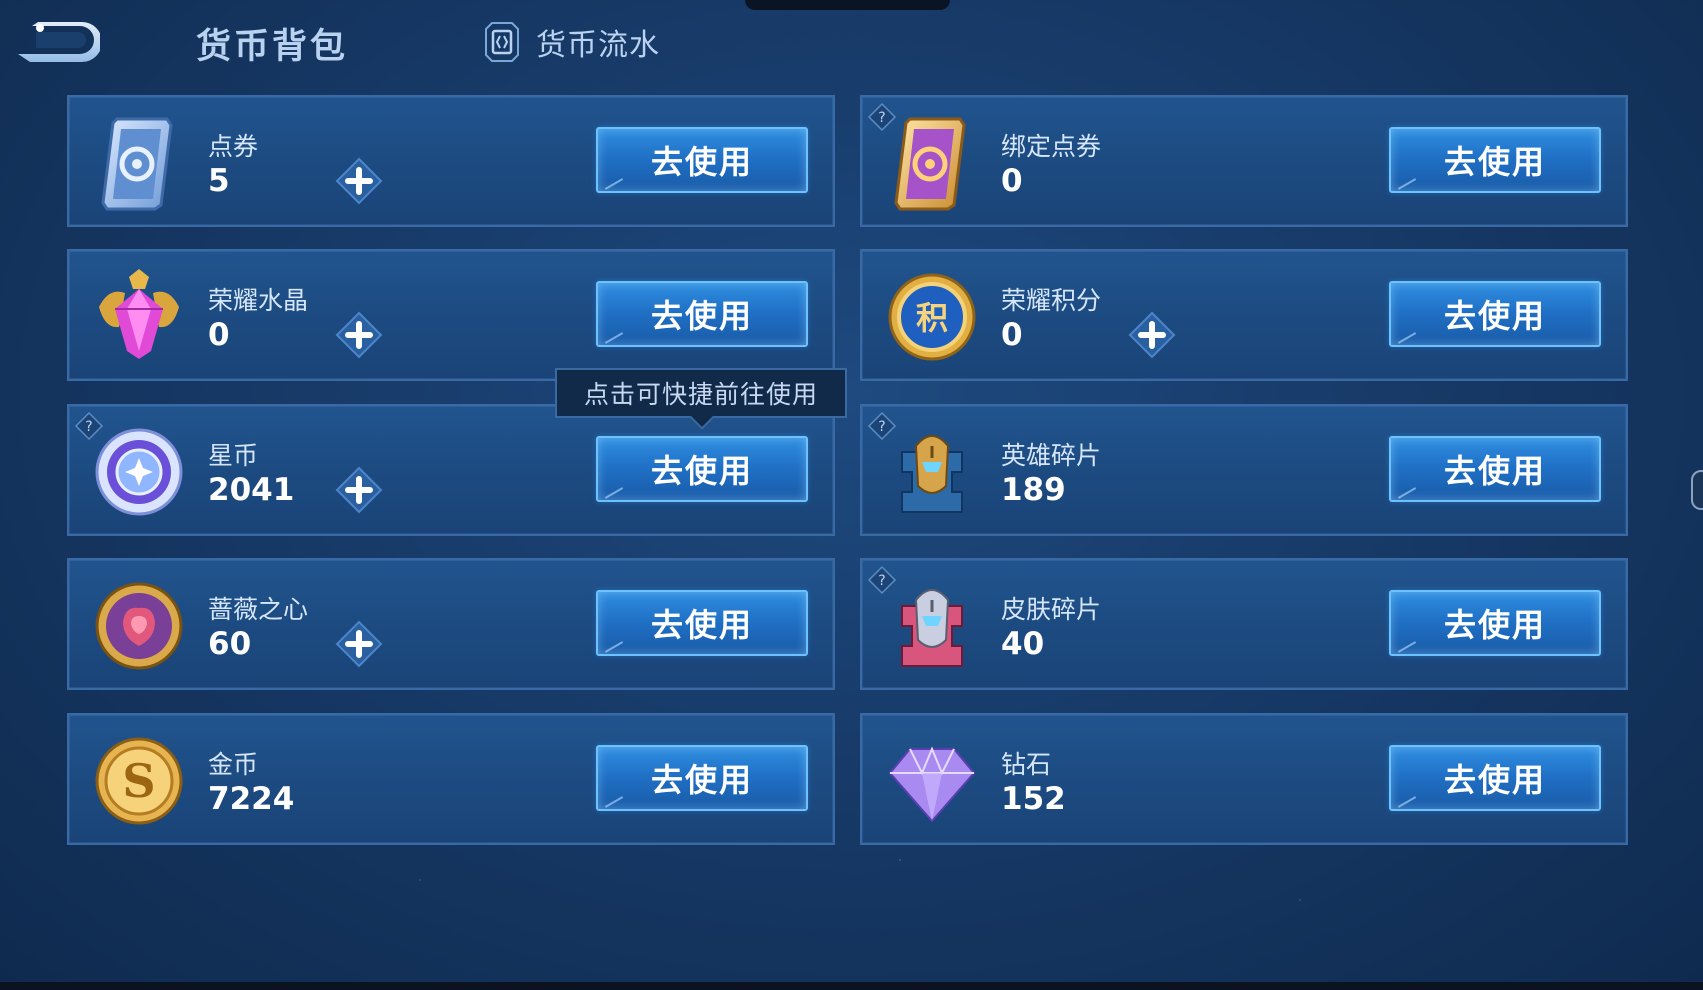  I want to click on currency-flow-icon, so click(502, 42).